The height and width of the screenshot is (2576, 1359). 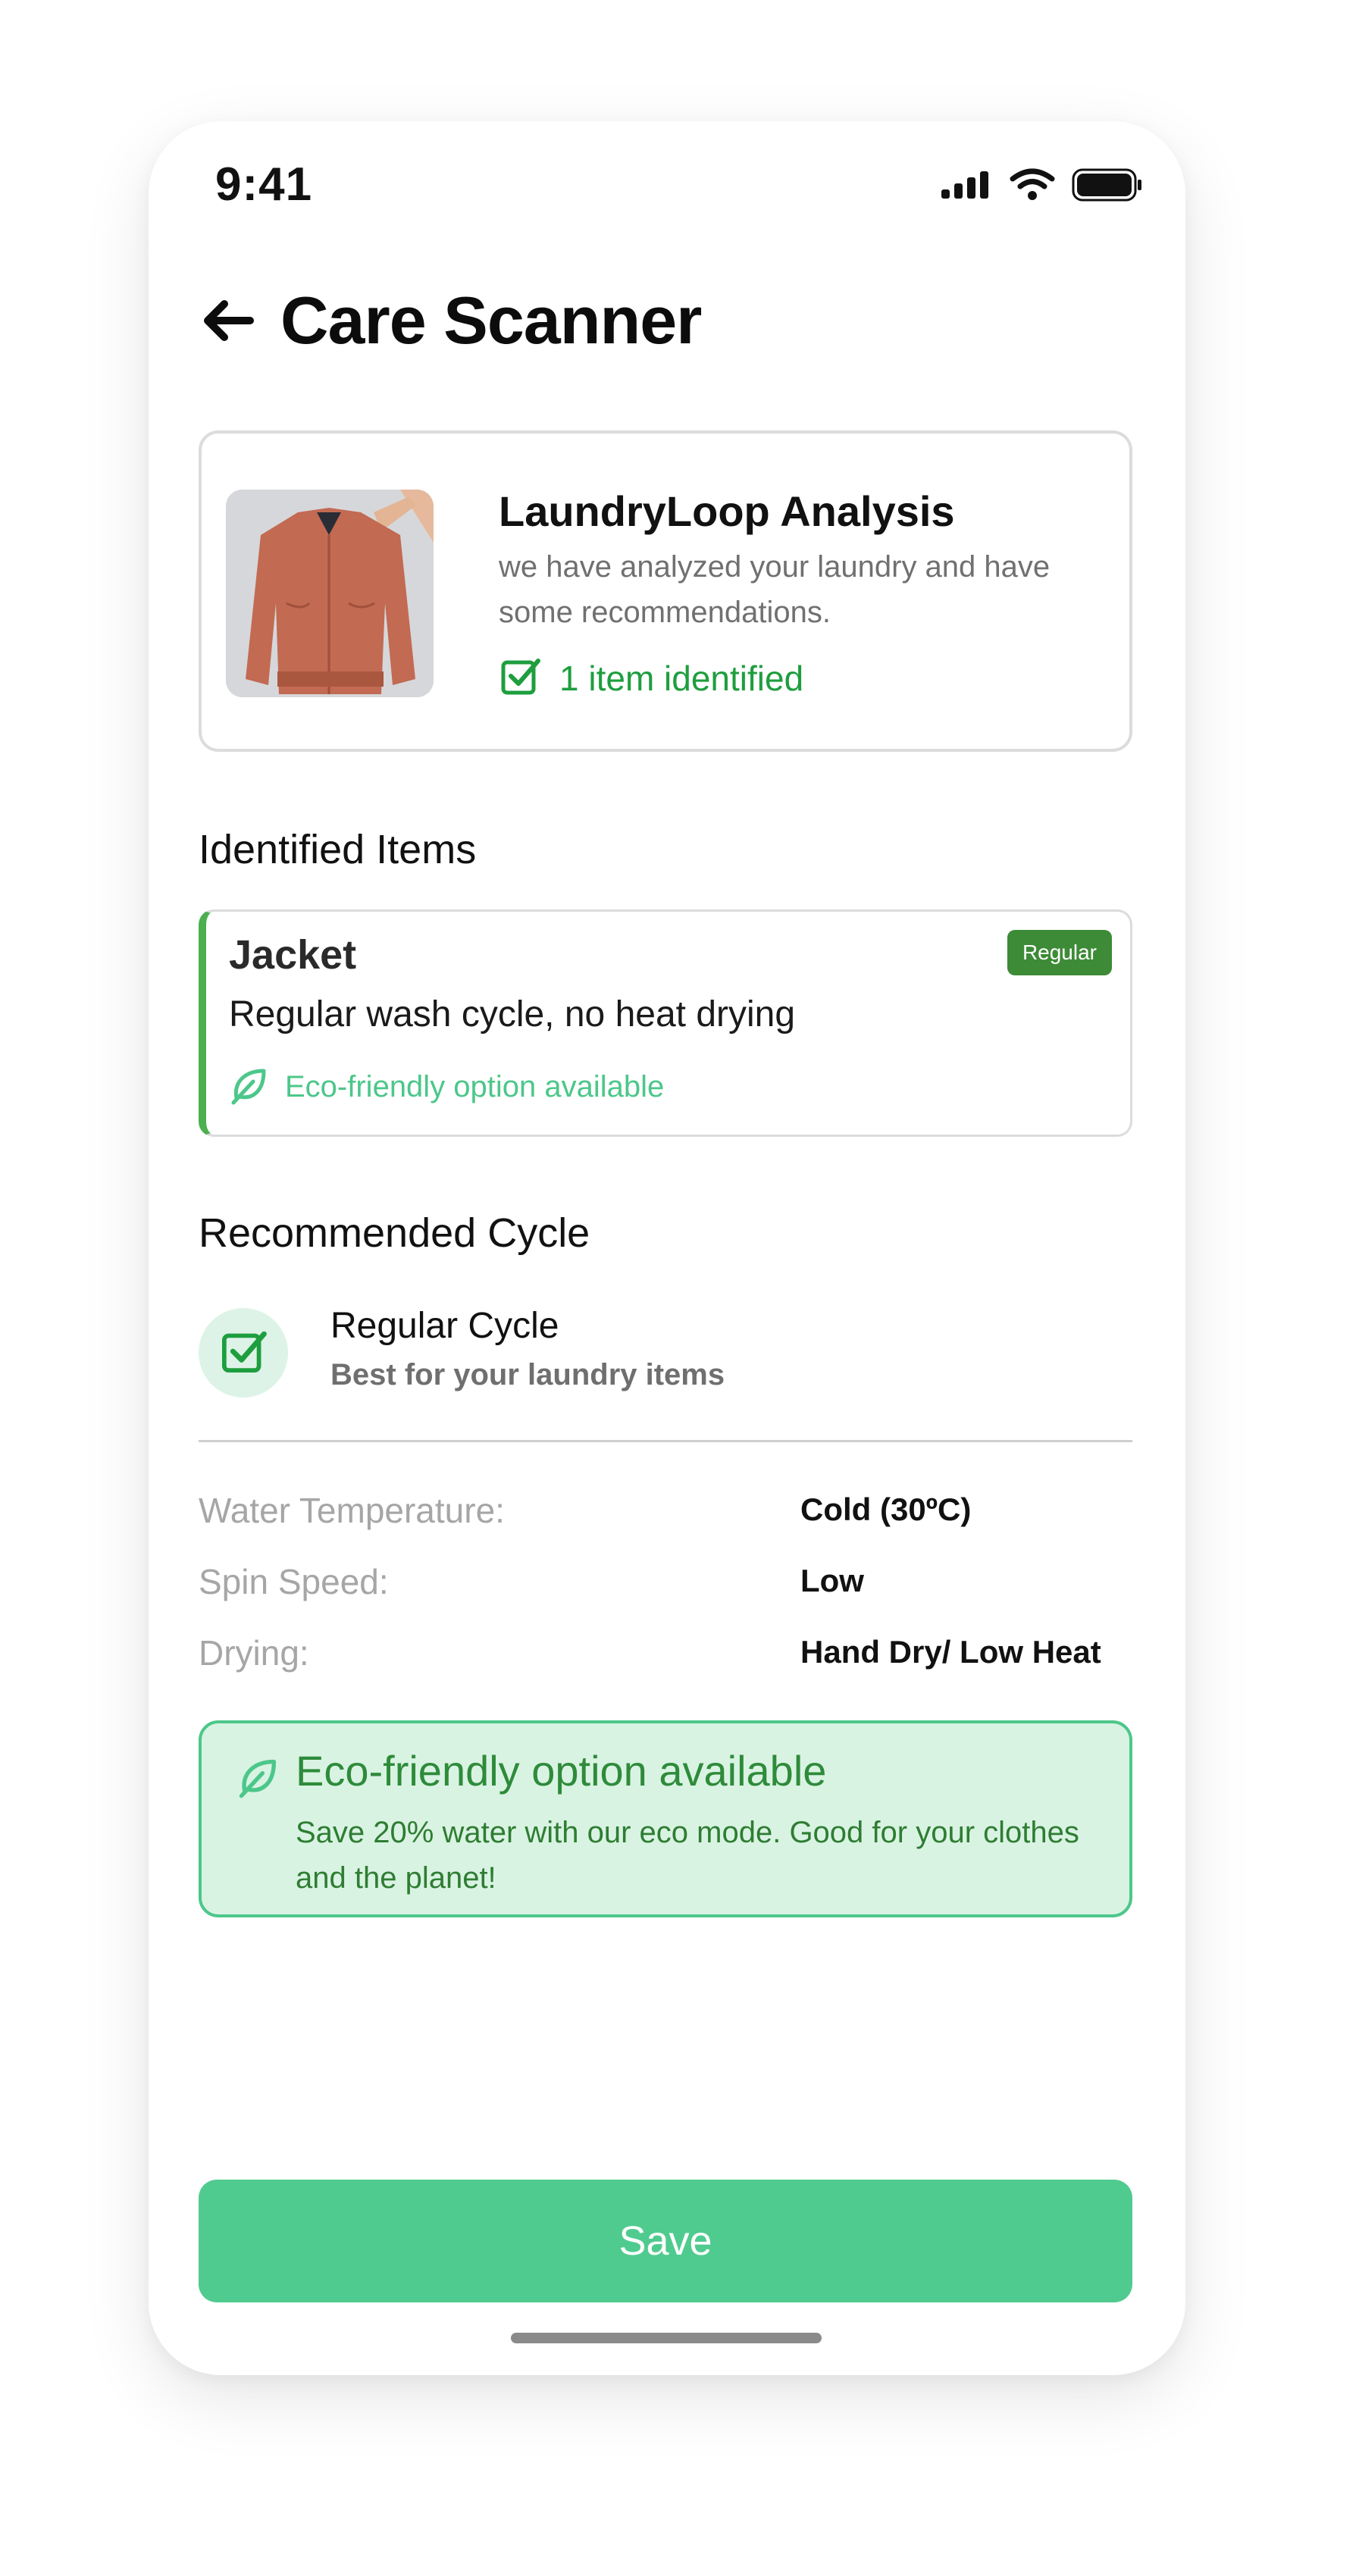 I want to click on item-description: Regular wash cycle, no heat drying, so click(x=512, y=1014).